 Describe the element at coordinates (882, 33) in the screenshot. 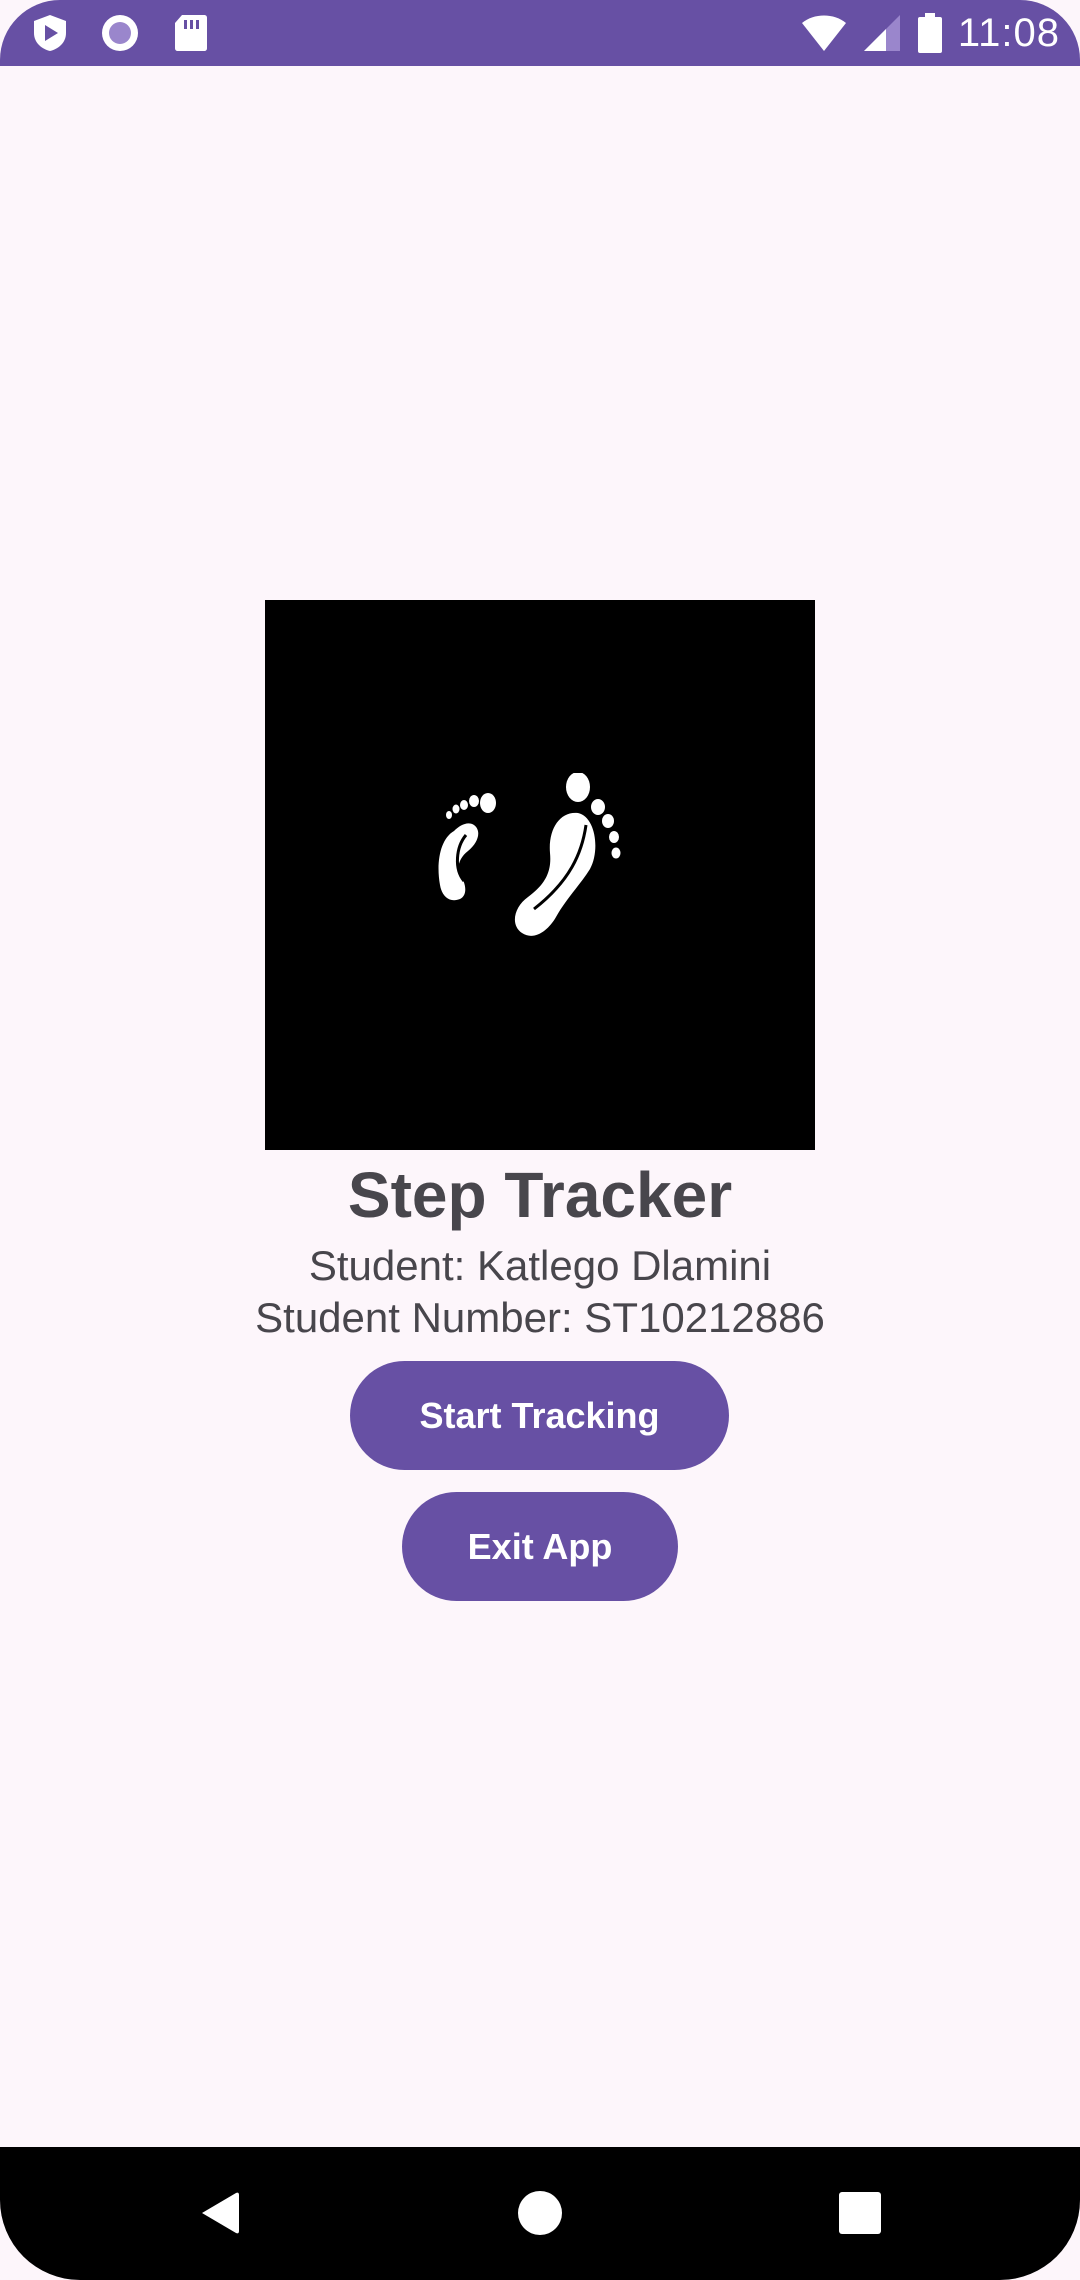

I see `cell-signal-icon` at that location.